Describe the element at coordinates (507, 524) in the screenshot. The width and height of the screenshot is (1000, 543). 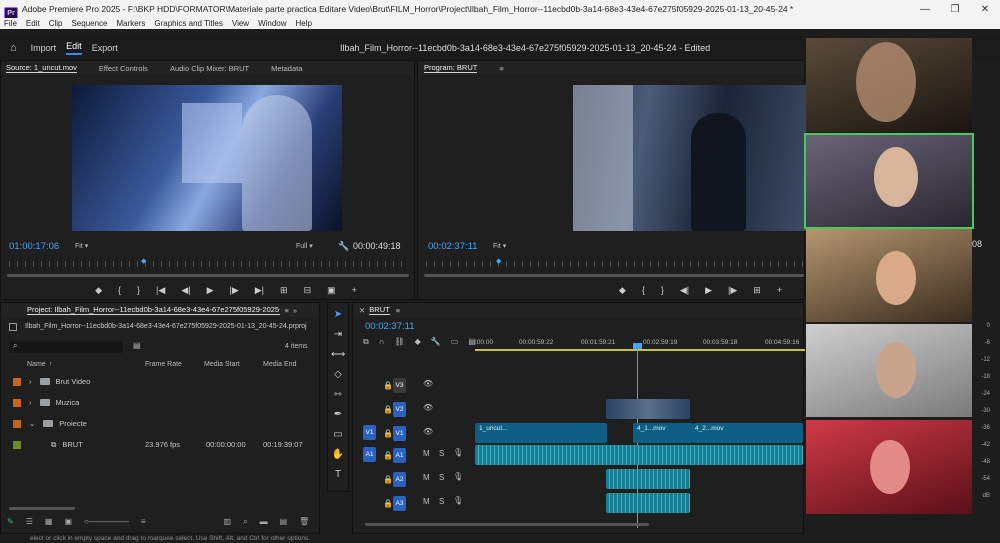
I see `timeline-hscroll` at that location.